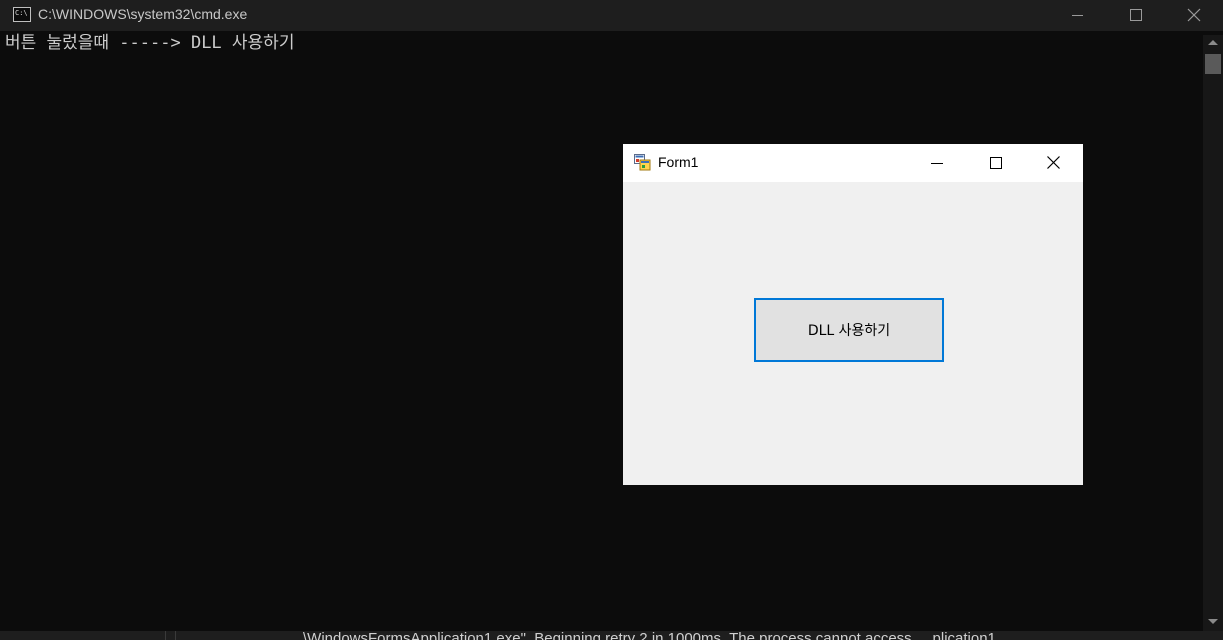  Describe the element at coordinates (678, 162) in the screenshot. I see `form1-title: Form1` at that location.